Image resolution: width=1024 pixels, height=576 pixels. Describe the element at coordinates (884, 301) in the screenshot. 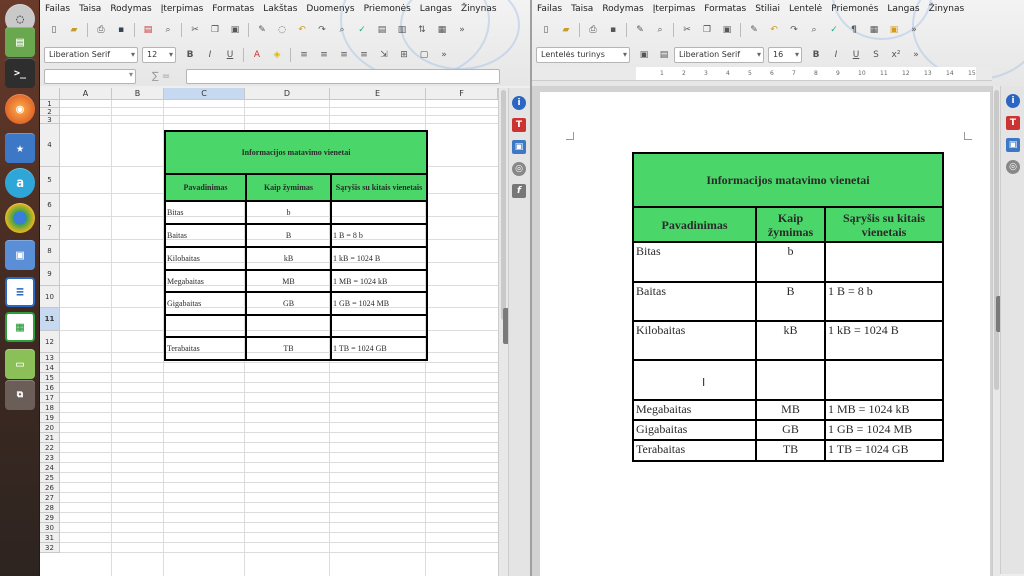

I see `cell-relation: 1 B = 8 b` at that location.